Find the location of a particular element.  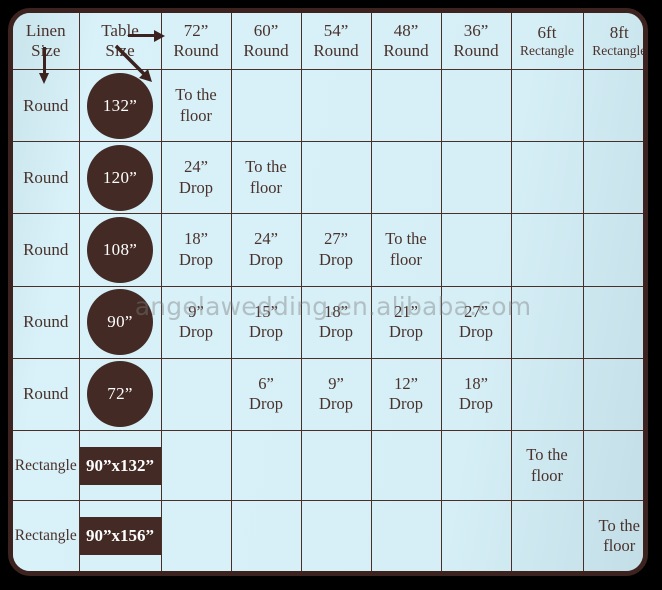

column-header-line1: 6ft is located at coordinates (547, 33).